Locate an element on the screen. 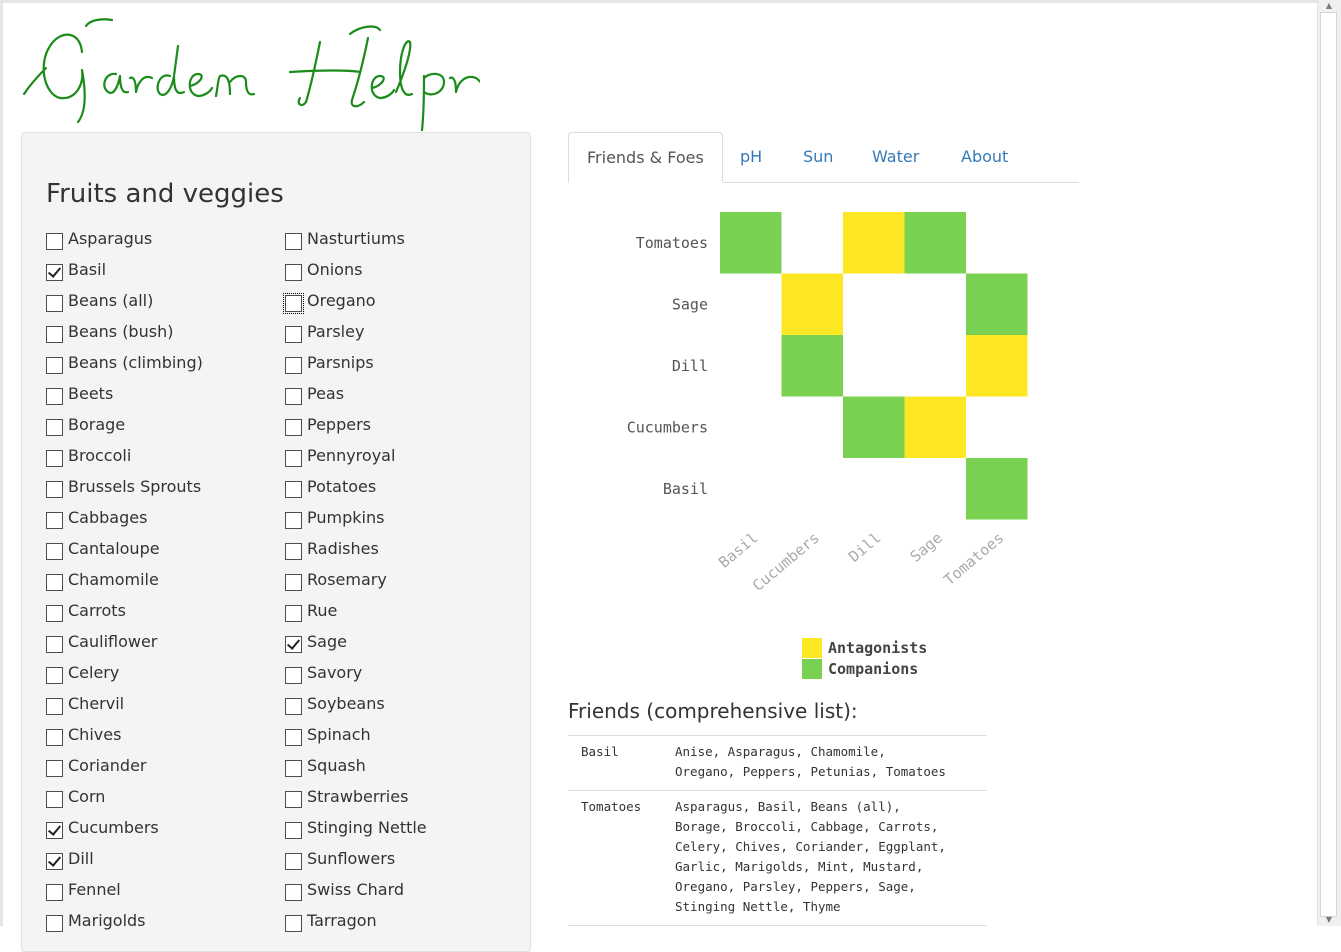 The height and width of the screenshot is (952, 1341). checkbox-item: Beans (bush) is located at coordinates (124, 331).